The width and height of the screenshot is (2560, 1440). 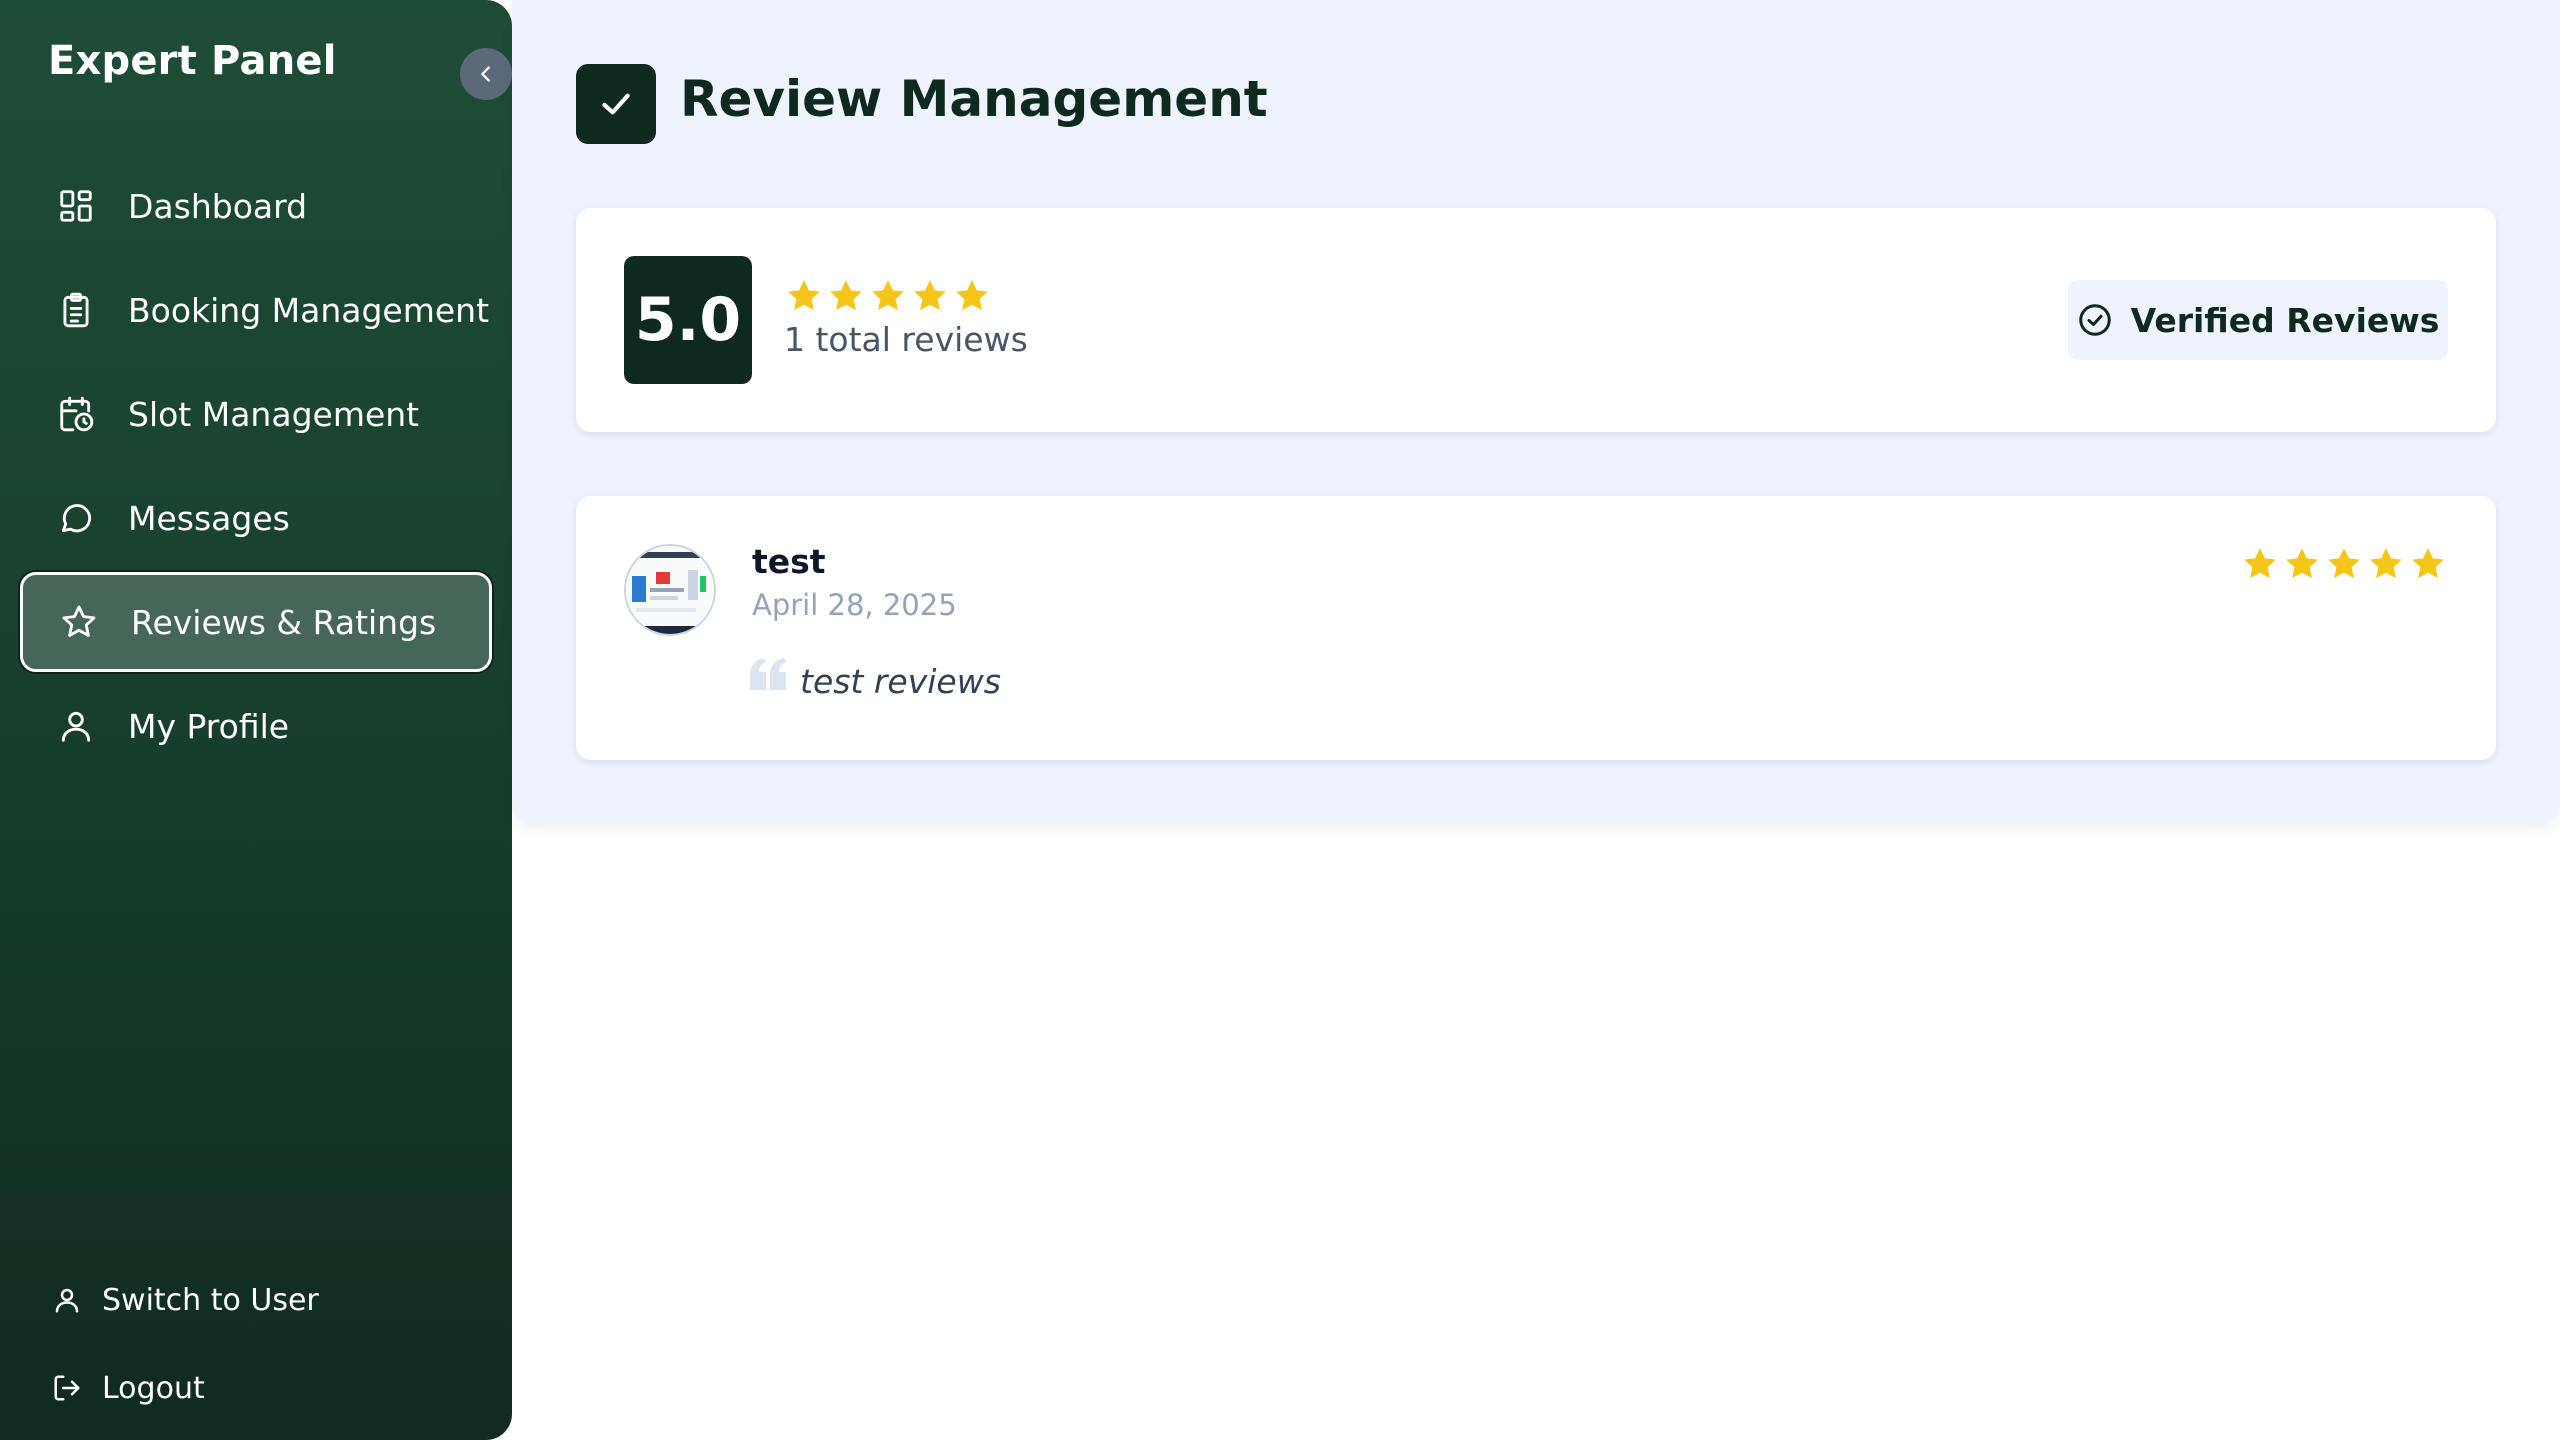 I want to click on sidebar-item-messages: Messages, so click(x=256, y=518).